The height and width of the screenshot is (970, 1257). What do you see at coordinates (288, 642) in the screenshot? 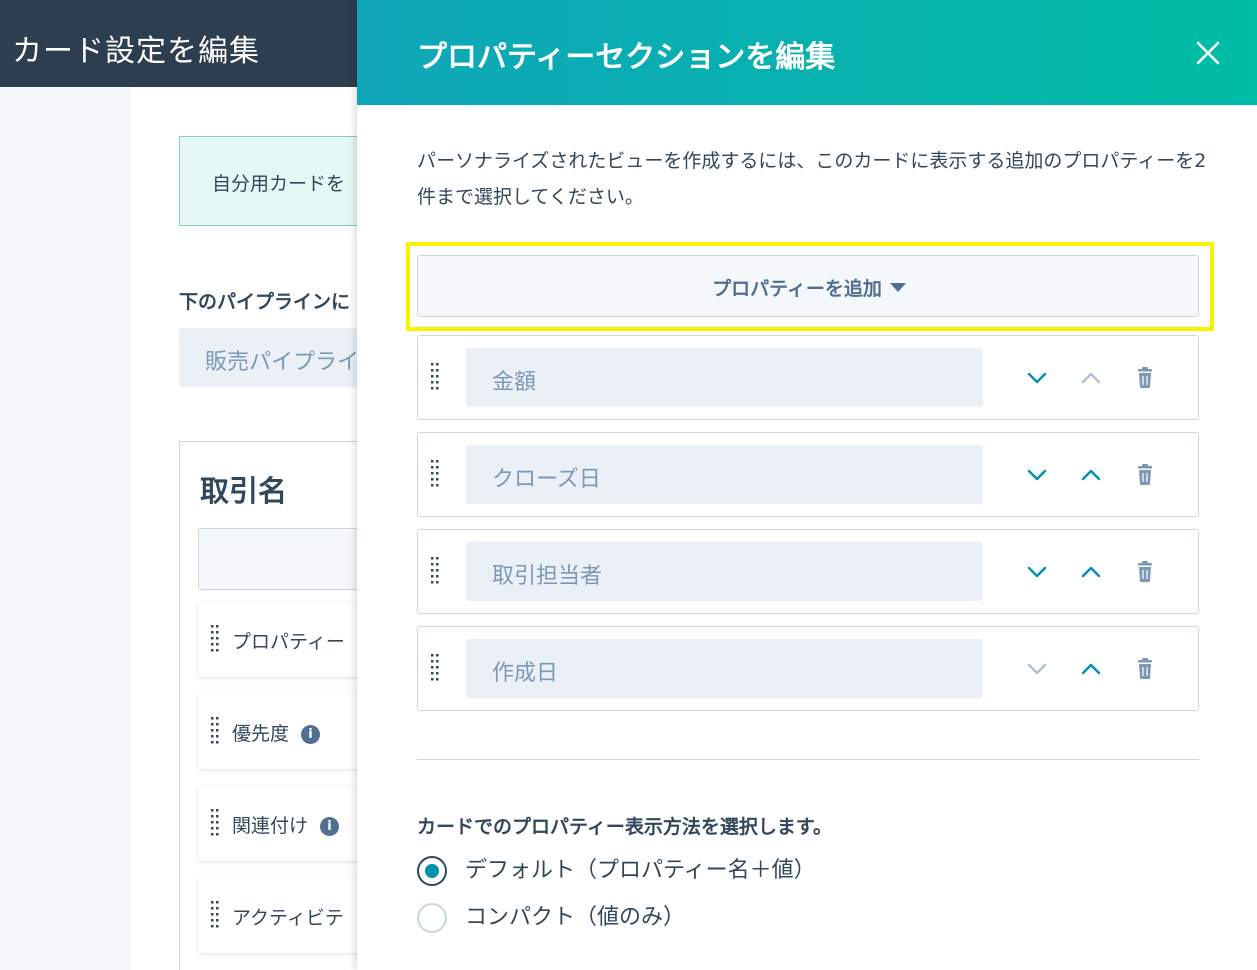
I see `card-section-label: プロパティー` at bounding box center [288, 642].